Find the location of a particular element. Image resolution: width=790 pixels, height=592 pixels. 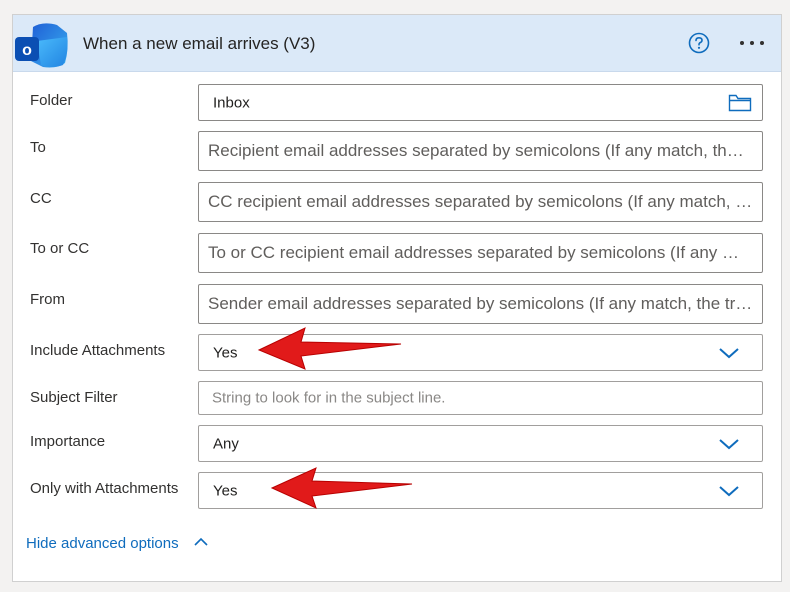

only-with-attachments-dropdown: Yes is located at coordinates (480, 490).